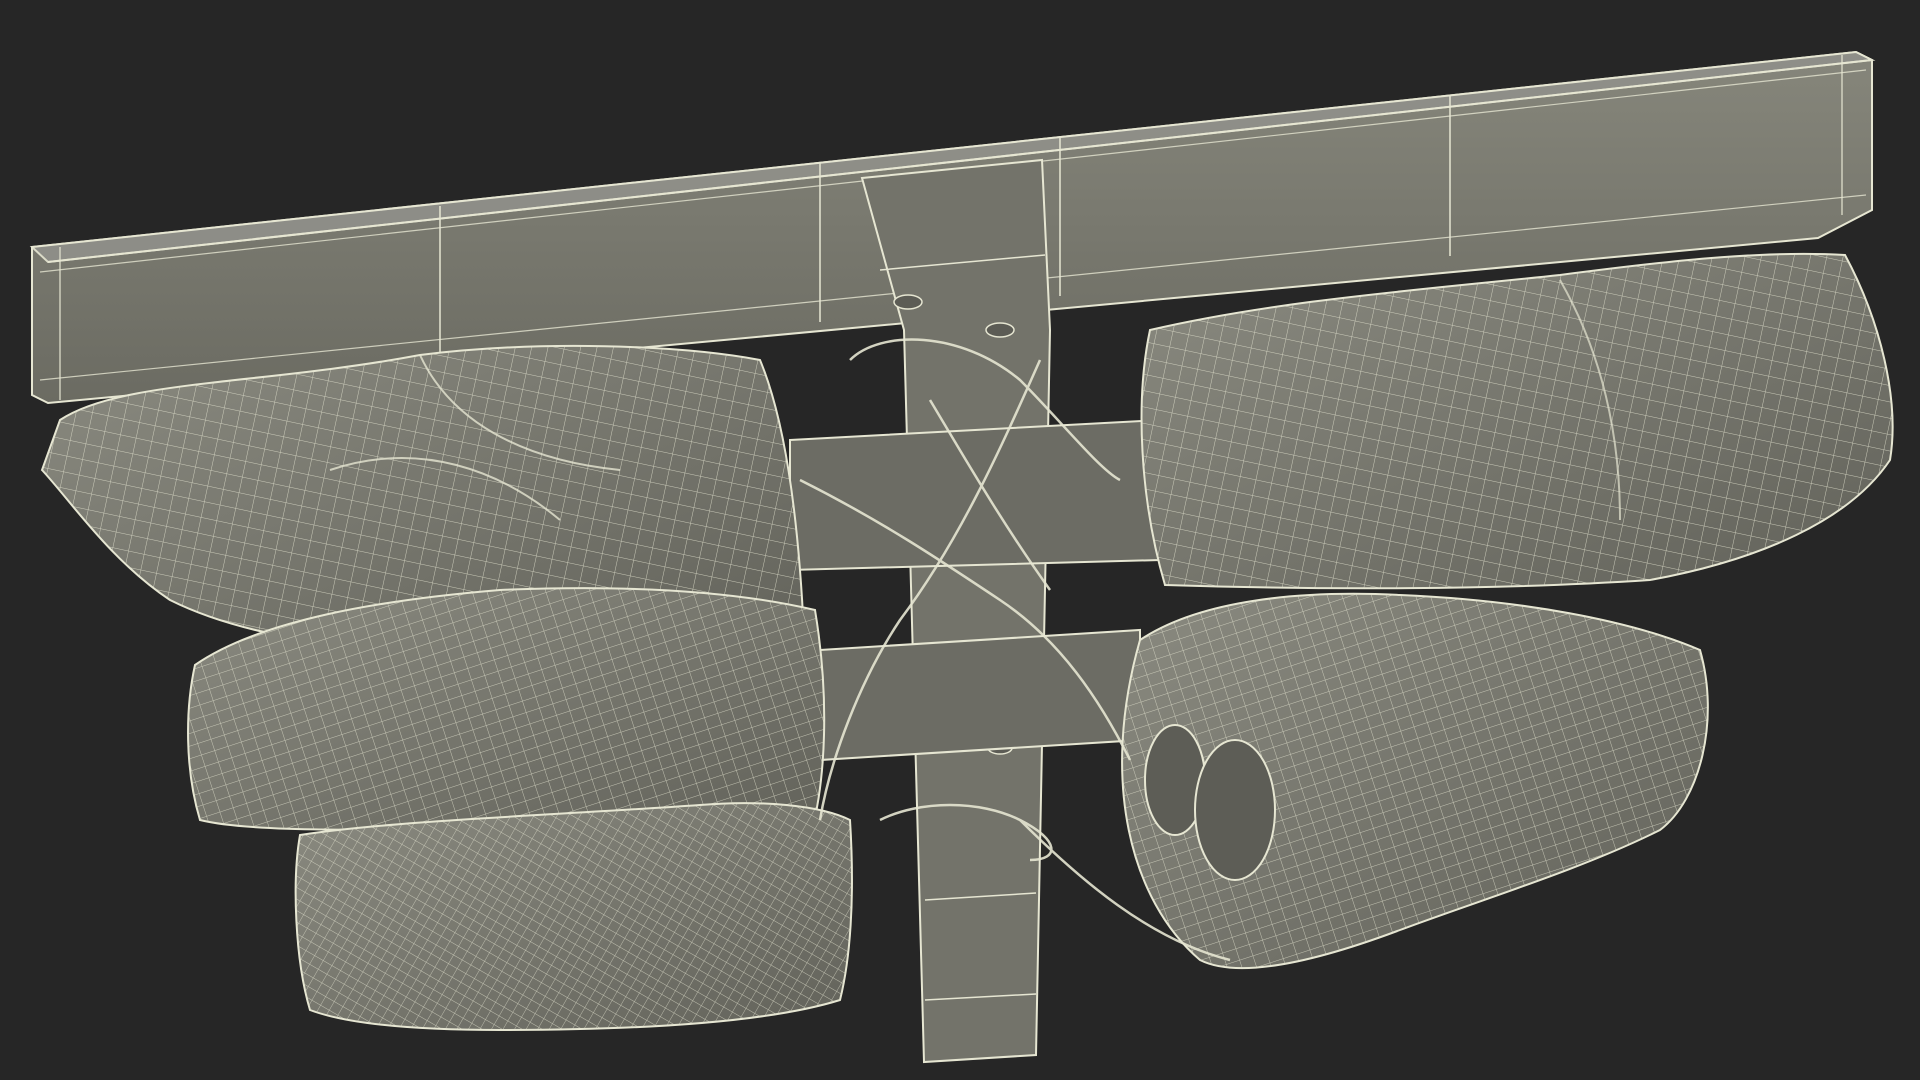  What do you see at coordinates (1517, 421) in the screenshot?
I see `pad-upper-right` at bounding box center [1517, 421].